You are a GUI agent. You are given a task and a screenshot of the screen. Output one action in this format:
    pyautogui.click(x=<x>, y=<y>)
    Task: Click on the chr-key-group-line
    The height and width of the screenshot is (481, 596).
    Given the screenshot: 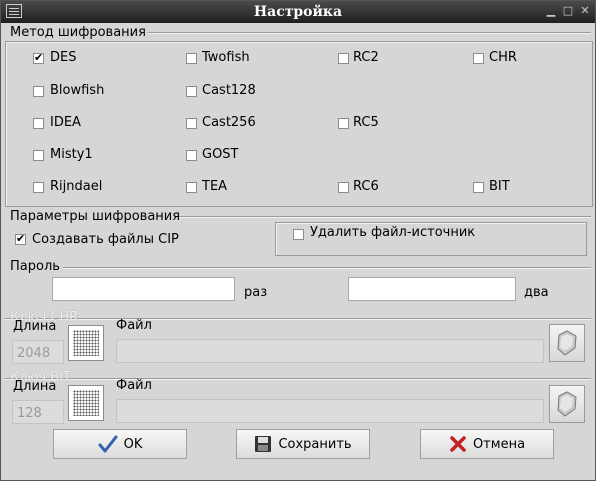 What is the action you would take?
    pyautogui.click(x=298, y=319)
    